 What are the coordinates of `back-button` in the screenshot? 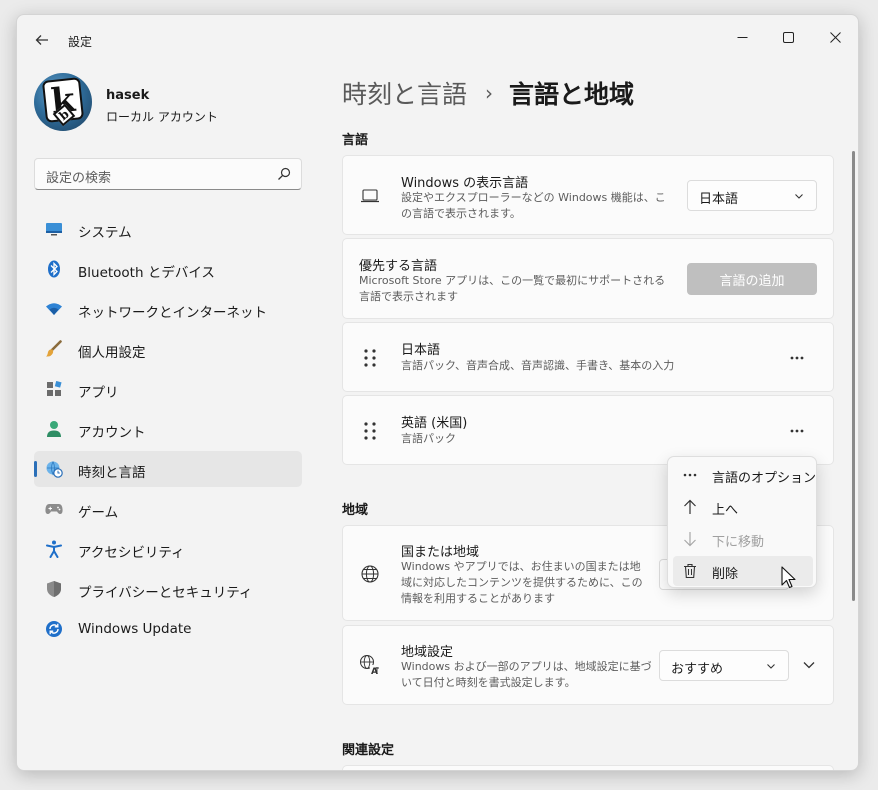 It's located at (42, 40).